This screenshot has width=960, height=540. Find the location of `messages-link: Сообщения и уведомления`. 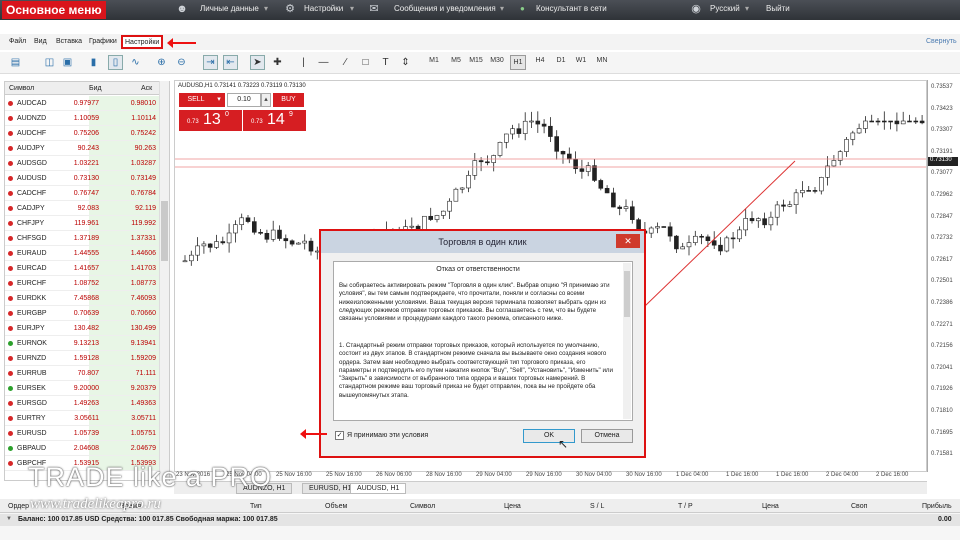

messages-link: Сообщения и уведомления is located at coordinates (445, 8).